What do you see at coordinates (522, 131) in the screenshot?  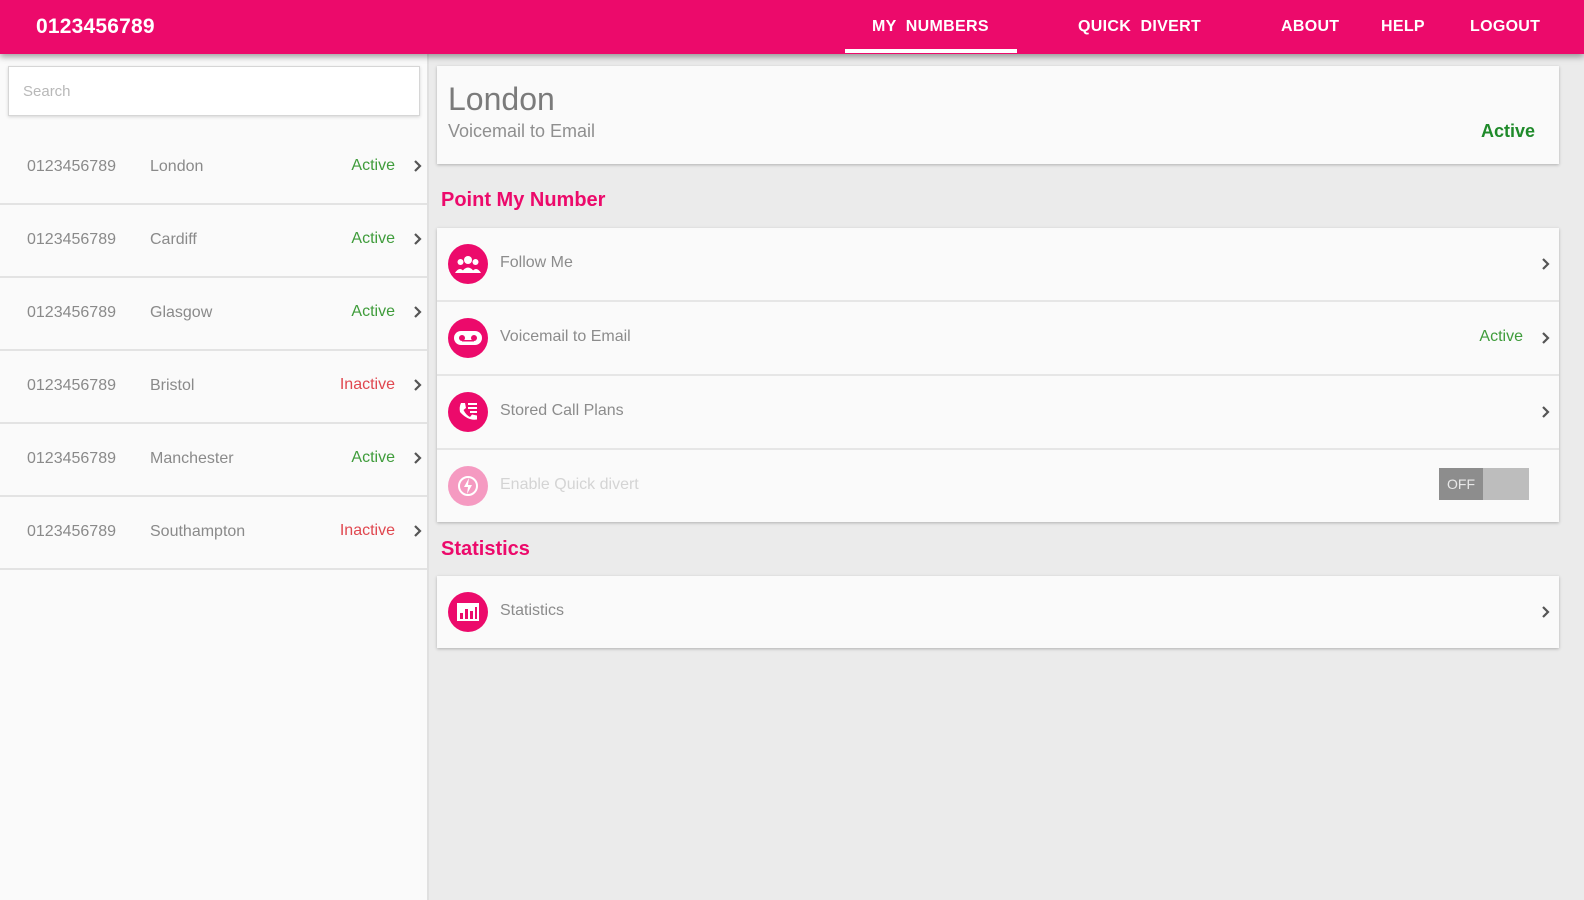 I see `detail-subtitle: Voicemail to Email` at bounding box center [522, 131].